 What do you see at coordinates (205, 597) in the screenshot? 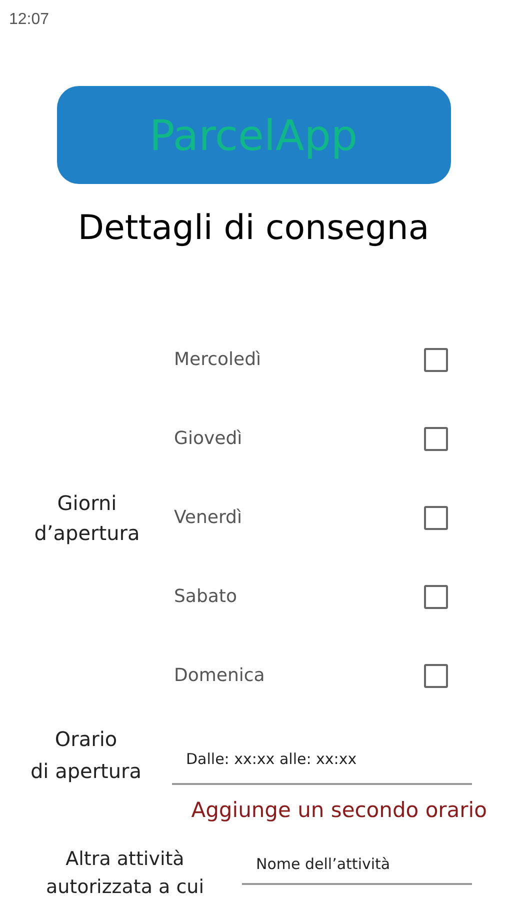
I see `day-label: Sabato` at bounding box center [205, 597].